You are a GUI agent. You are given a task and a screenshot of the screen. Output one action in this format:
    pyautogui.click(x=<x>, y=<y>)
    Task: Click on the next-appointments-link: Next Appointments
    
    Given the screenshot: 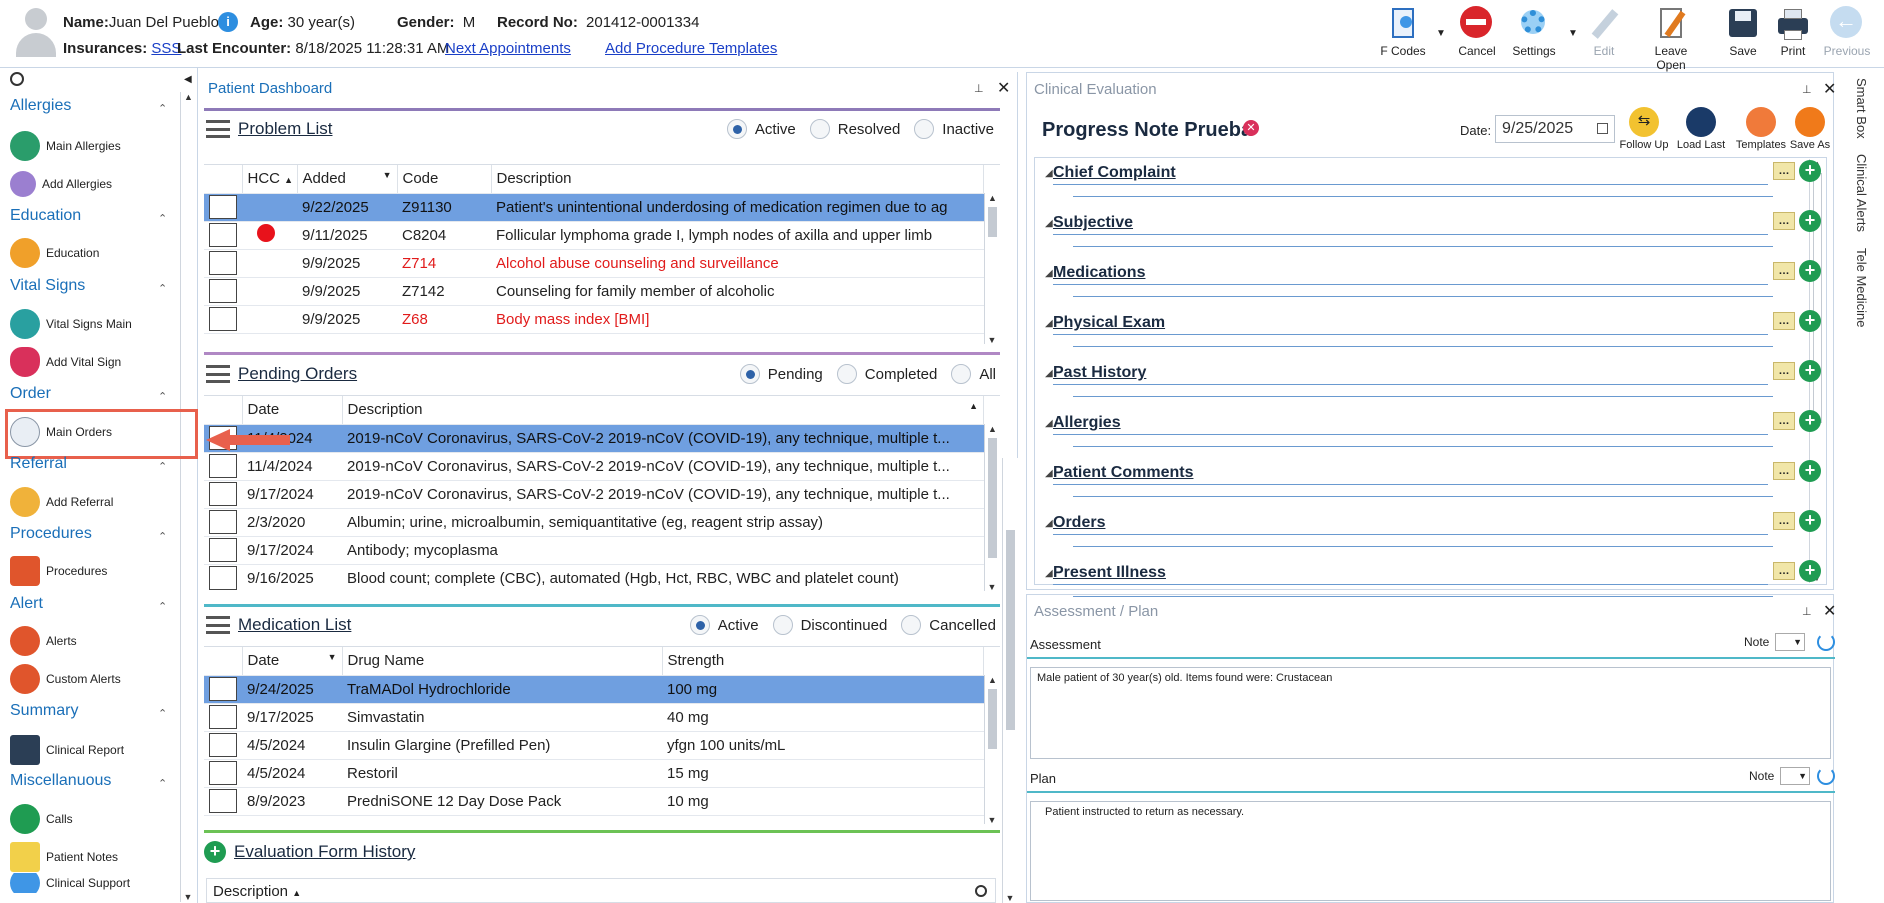 What is the action you would take?
    pyautogui.click(x=508, y=48)
    